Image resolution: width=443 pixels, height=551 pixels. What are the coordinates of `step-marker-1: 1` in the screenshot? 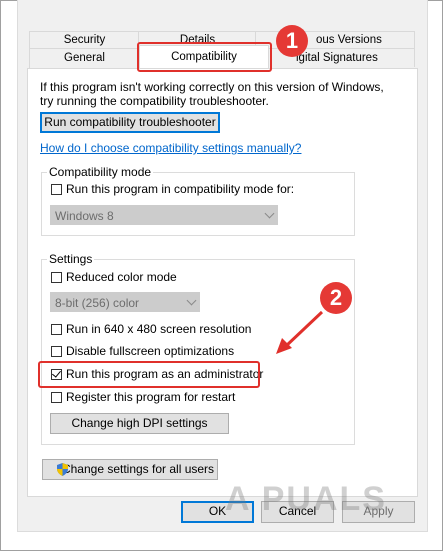 It's located at (292, 41).